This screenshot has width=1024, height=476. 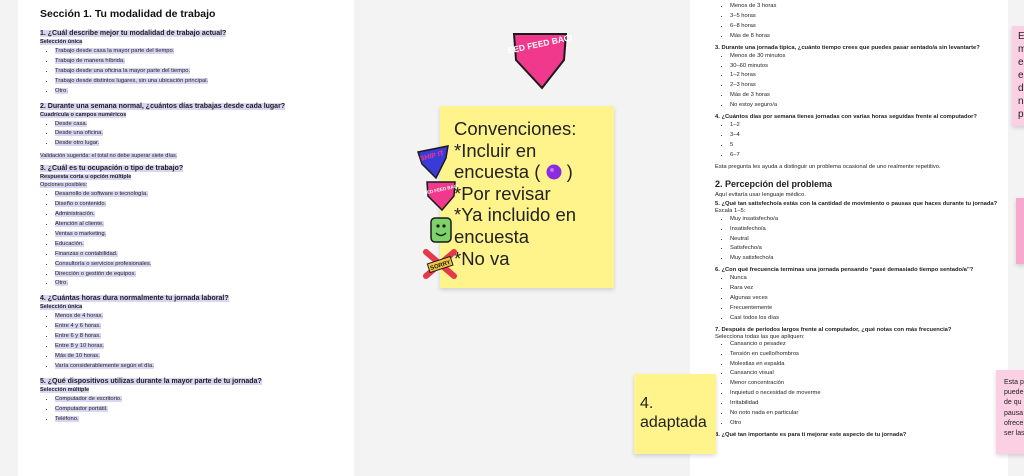 What do you see at coordinates (864, 7) in the screenshot?
I see `list-item: Menos de 3 horas` at bounding box center [864, 7].